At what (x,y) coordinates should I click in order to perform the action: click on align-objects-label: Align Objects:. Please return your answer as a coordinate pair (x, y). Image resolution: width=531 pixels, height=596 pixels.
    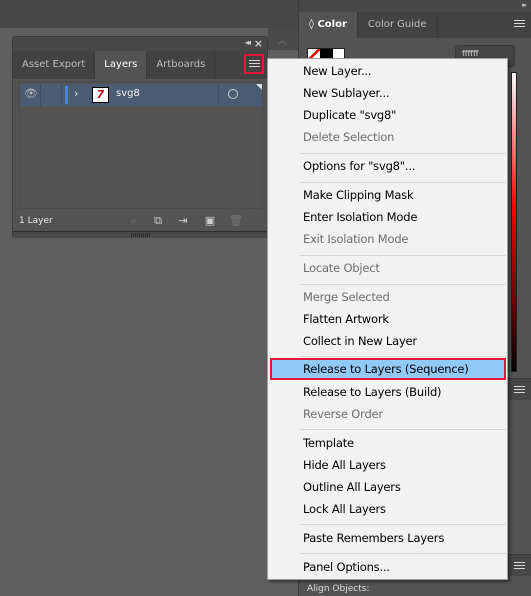
    Looking at the image, I should click on (338, 589).